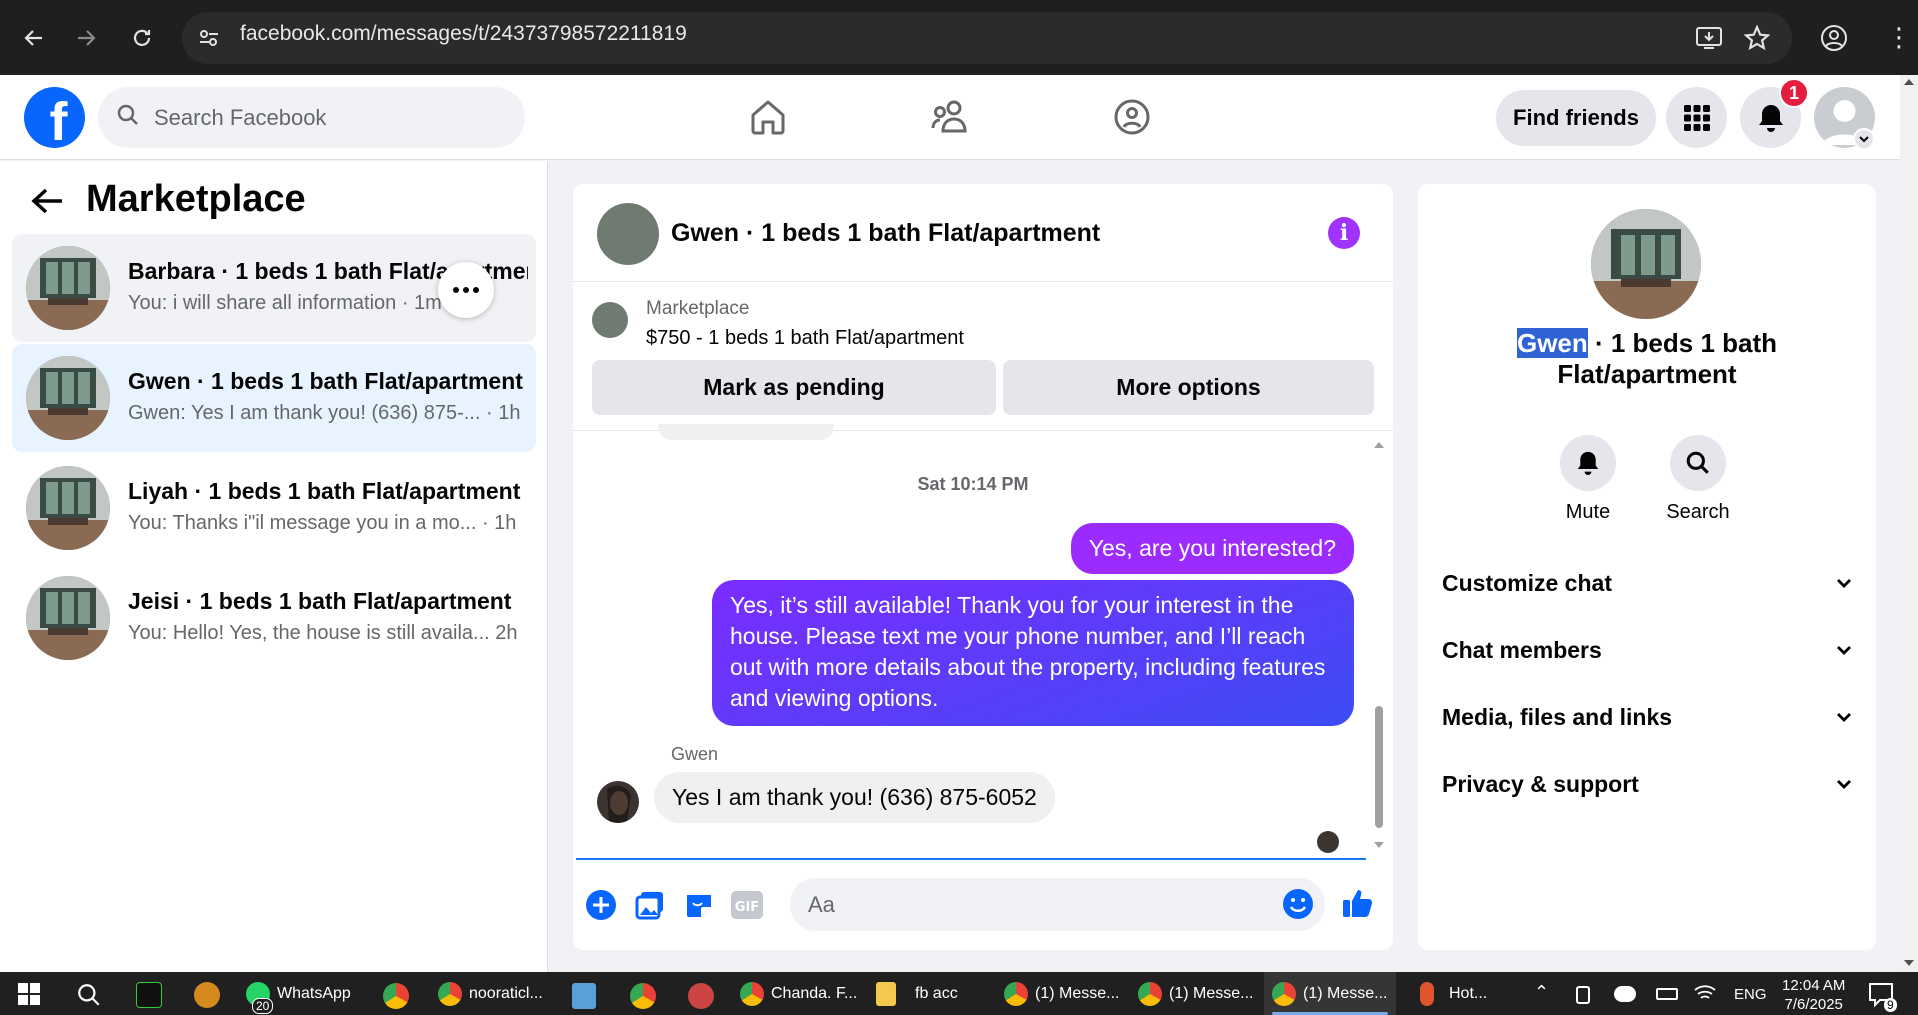  What do you see at coordinates (1344, 233) in the screenshot?
I see `info-icon: i` at bounding box center [1344, 233].